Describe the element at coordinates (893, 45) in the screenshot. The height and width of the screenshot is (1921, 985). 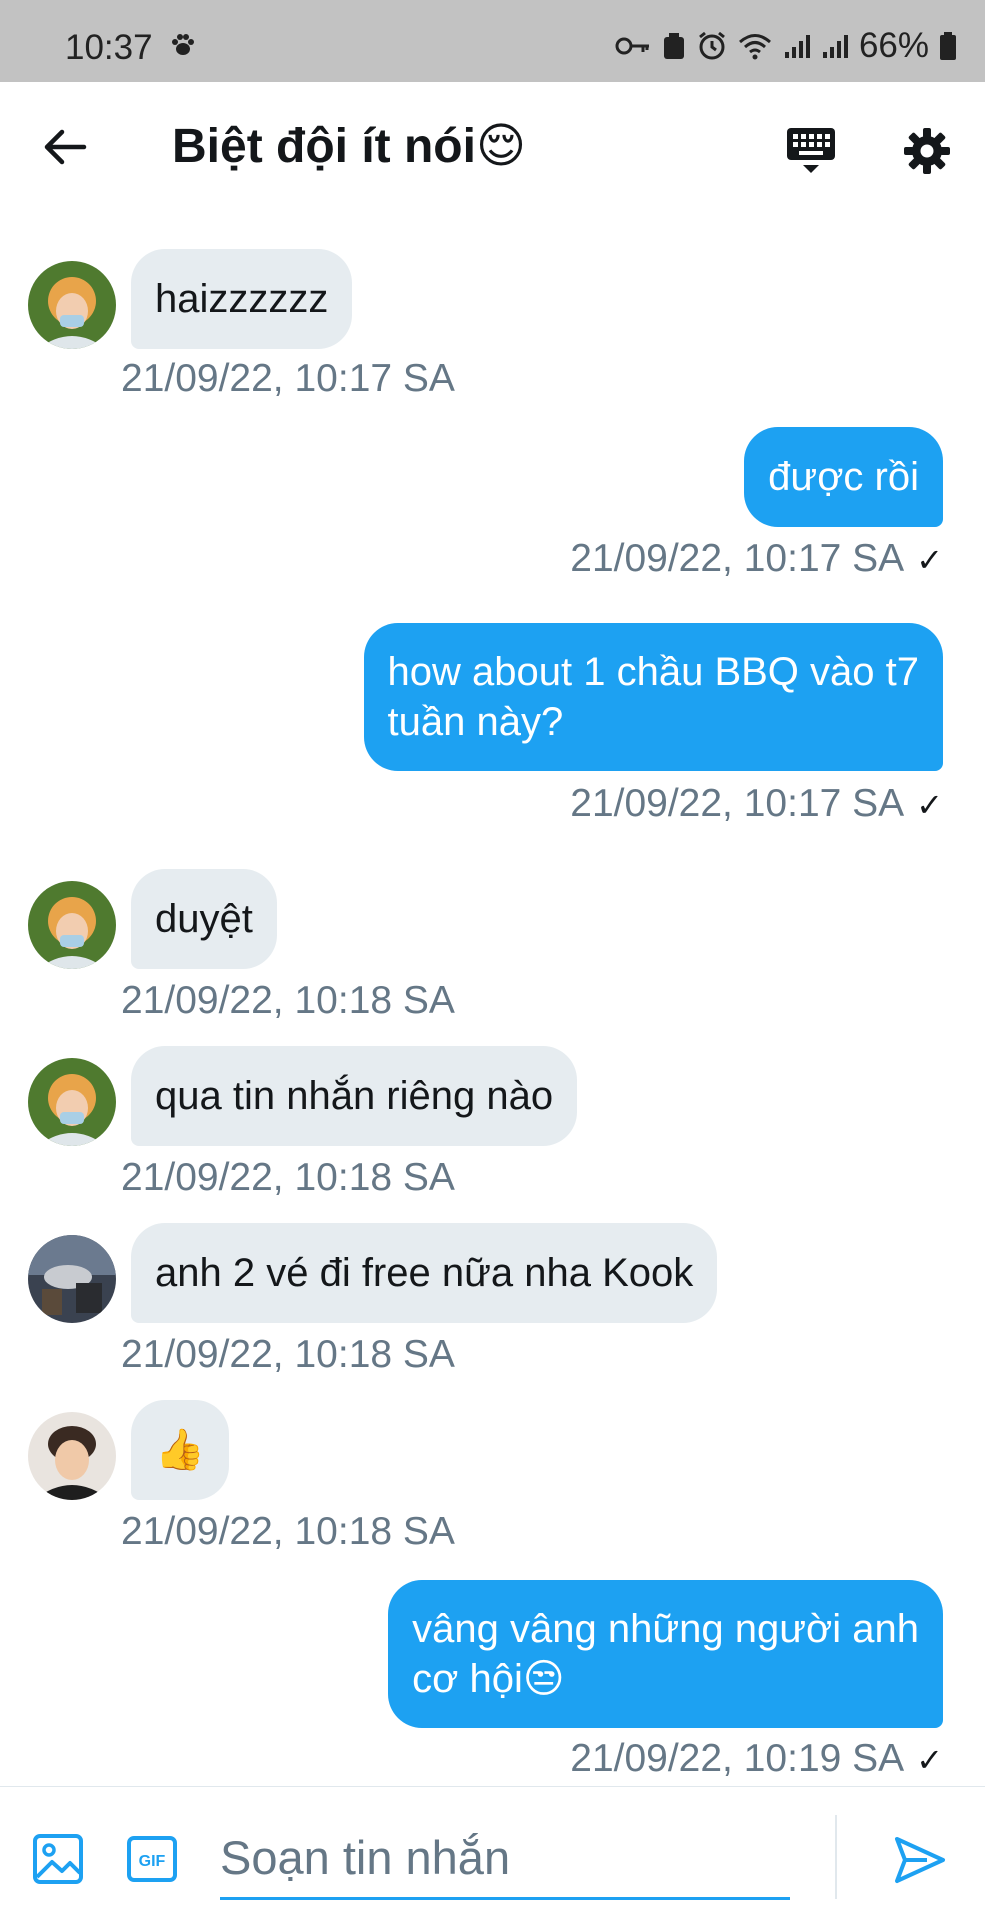
I see `battery-percent: 66%` at that location.